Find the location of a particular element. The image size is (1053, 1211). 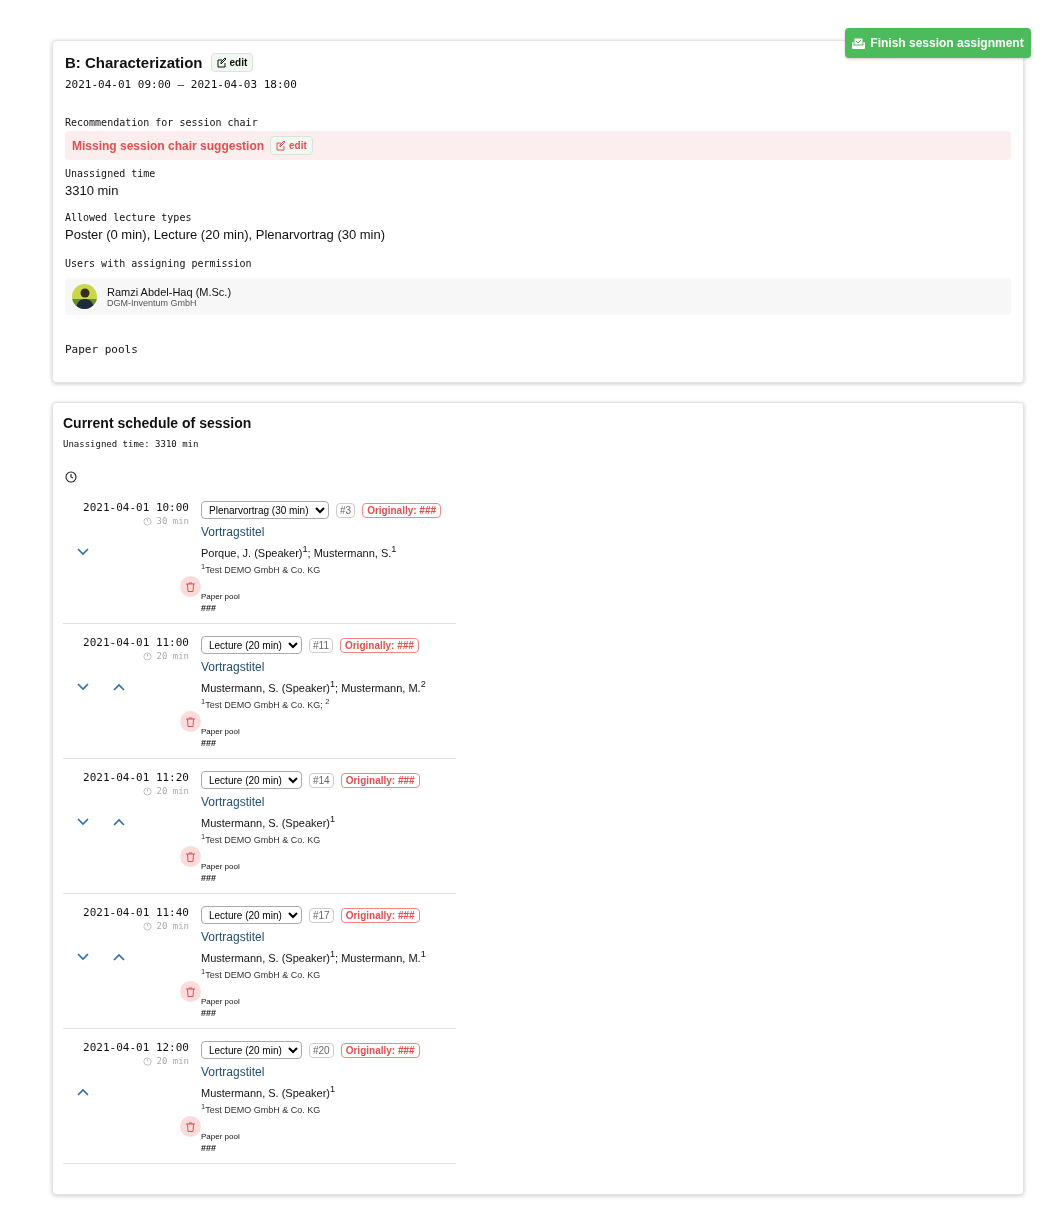

lecture-number: #11 is located at coordinates (321, 645).